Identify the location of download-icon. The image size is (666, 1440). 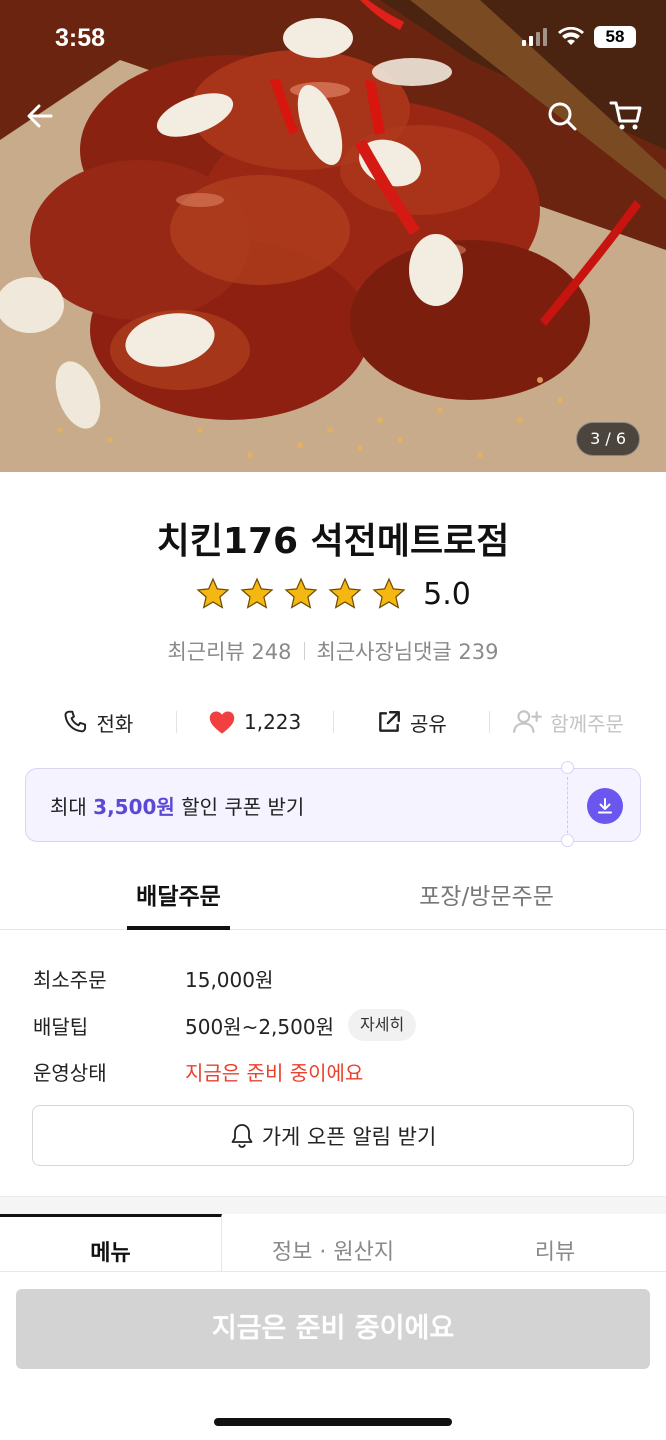
(605, 806).